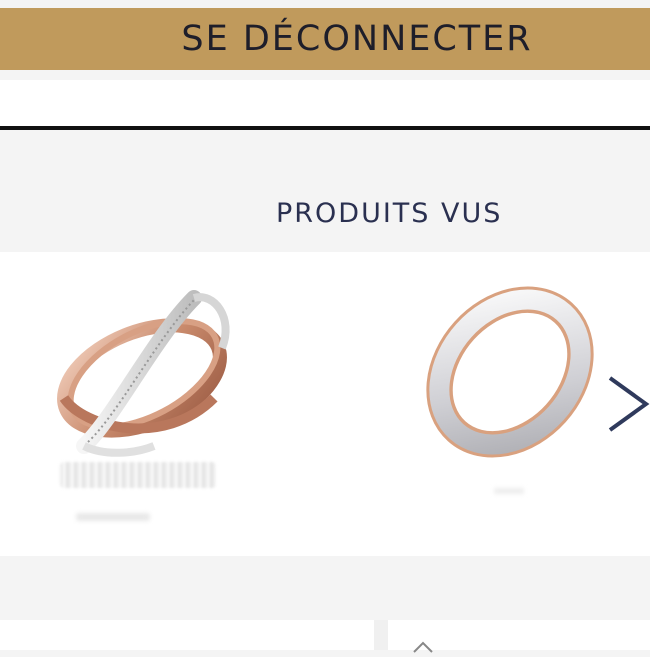  What do you see at coordinates (628, 406) in the screenshot?
I see `chevron-right-icon` at bounding box center [628, 406].